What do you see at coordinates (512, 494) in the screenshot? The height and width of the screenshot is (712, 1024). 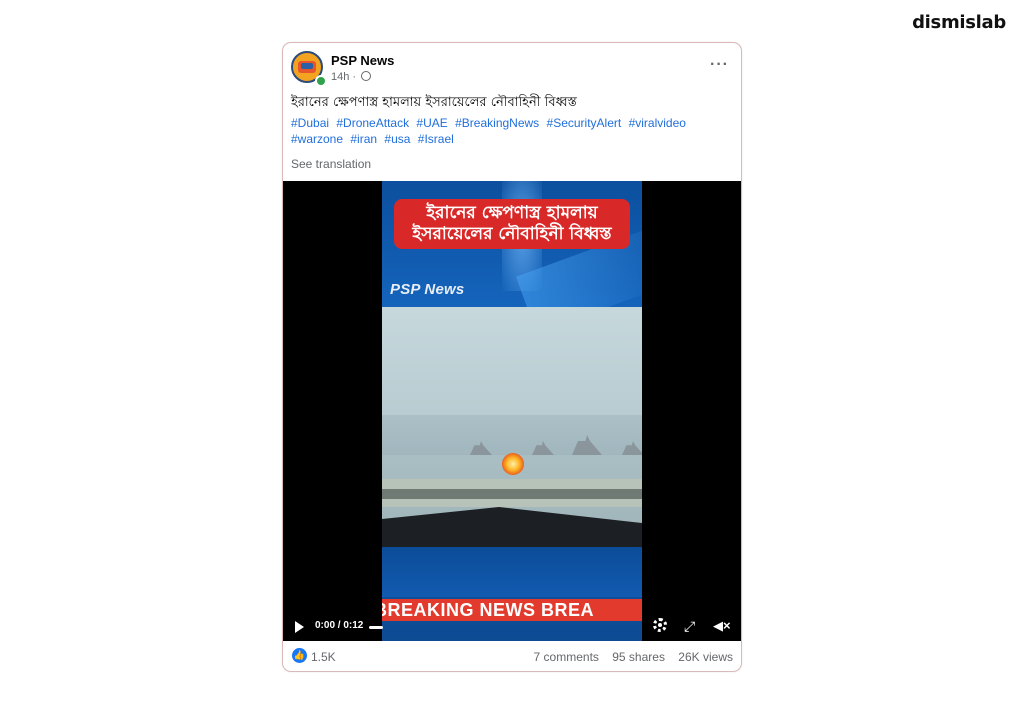 I see `scene-railing` at bounding box center [512, 494].